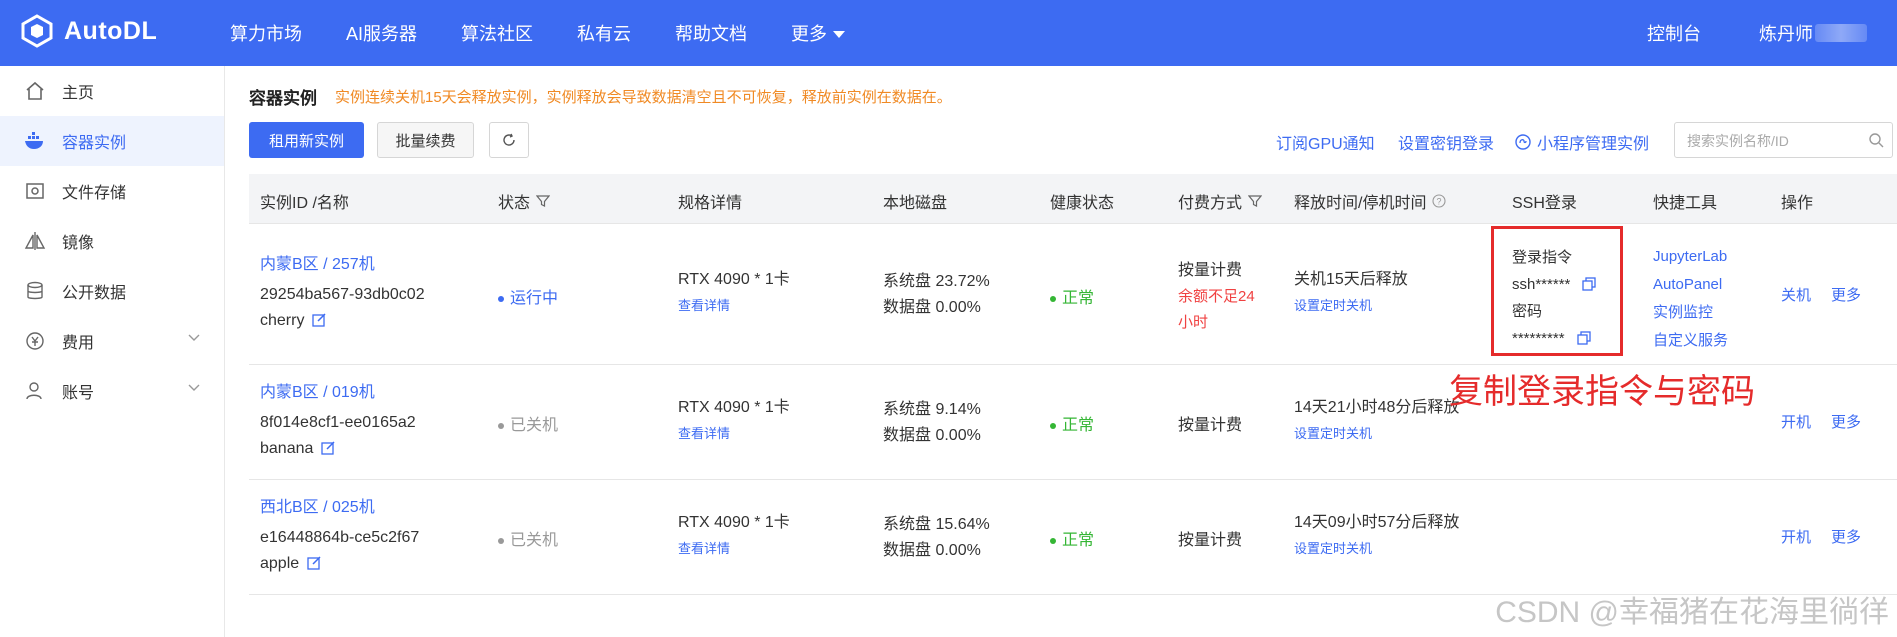 Image resolution: width=1897 pixels, height=637 pixels. What do you see at coordinates (266, 33) in the screenshot?
I see `nav-compute-market: 算力市场` at bounding box center [266, 33].